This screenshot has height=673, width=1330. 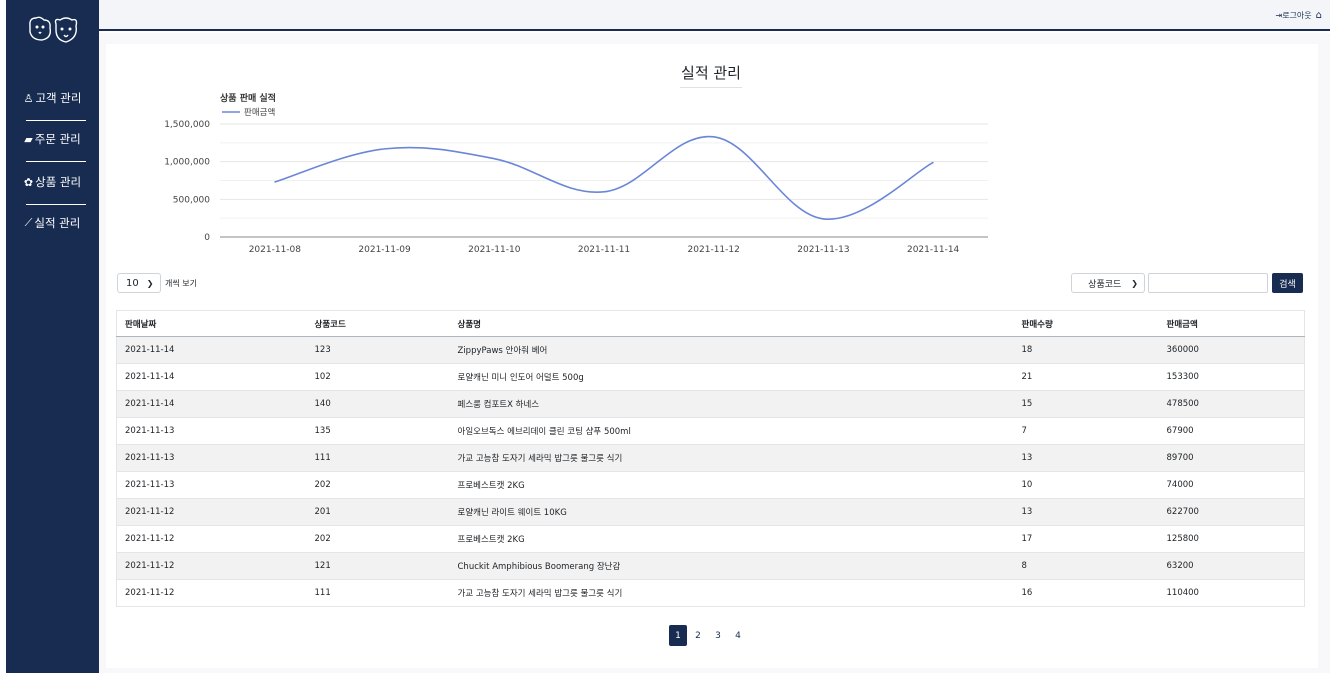 What do you see at coordinates (28, 222) in the screenshot?
I see `chart-line-icon: ⟋` at bounding box center [28, 222].